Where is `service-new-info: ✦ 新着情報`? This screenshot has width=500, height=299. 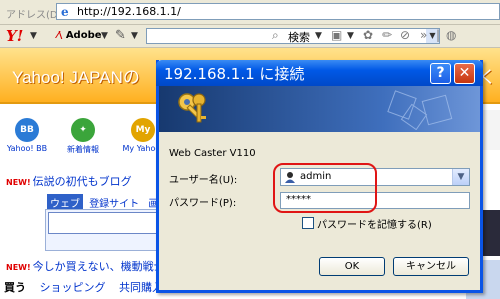
service-new-info: ✦ 新着情報 is located at coordinates (83, 136).